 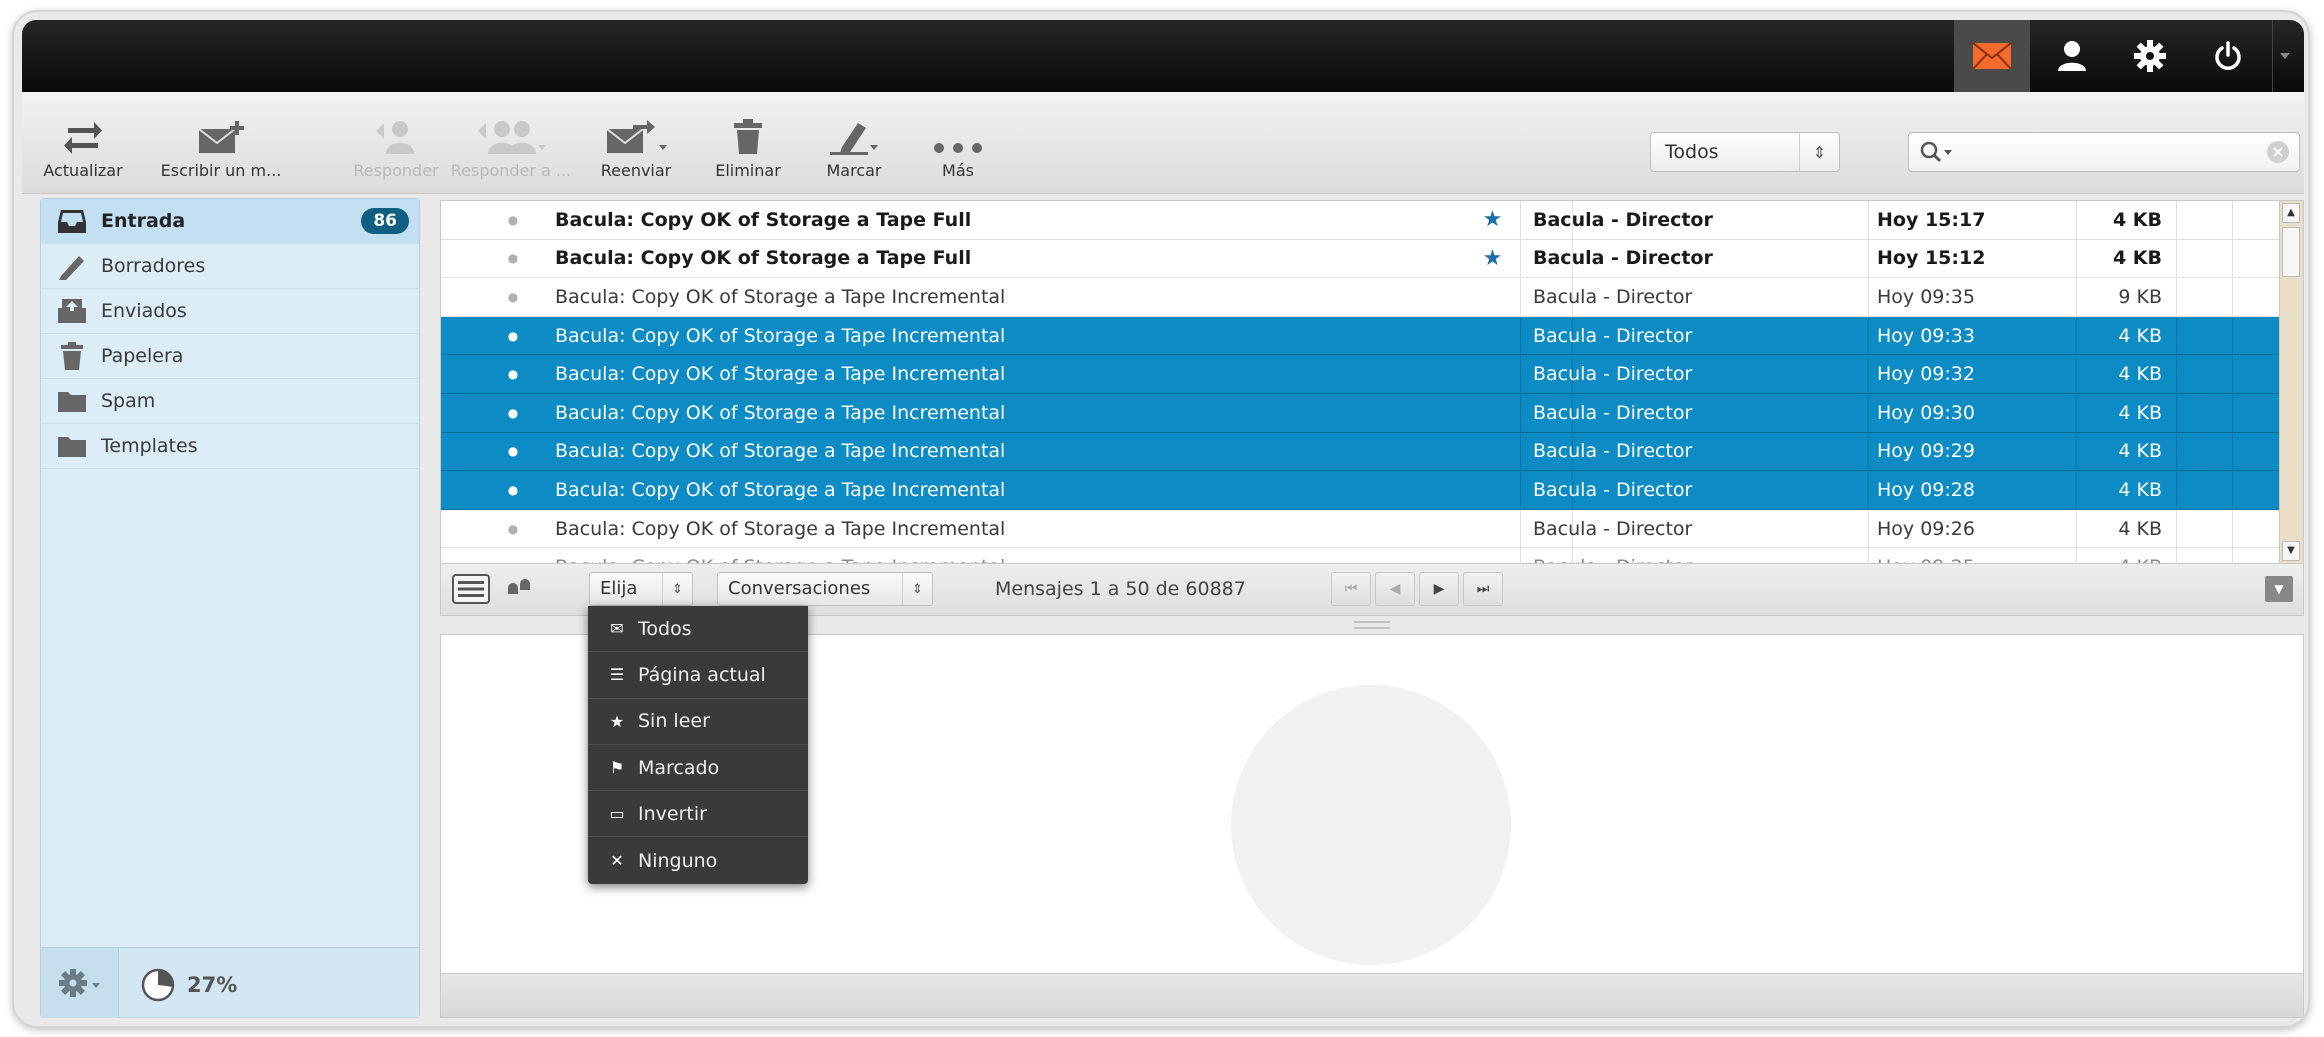 I want to click on sidebar-item-enviados: Enviados, so click(x=230, y=311).